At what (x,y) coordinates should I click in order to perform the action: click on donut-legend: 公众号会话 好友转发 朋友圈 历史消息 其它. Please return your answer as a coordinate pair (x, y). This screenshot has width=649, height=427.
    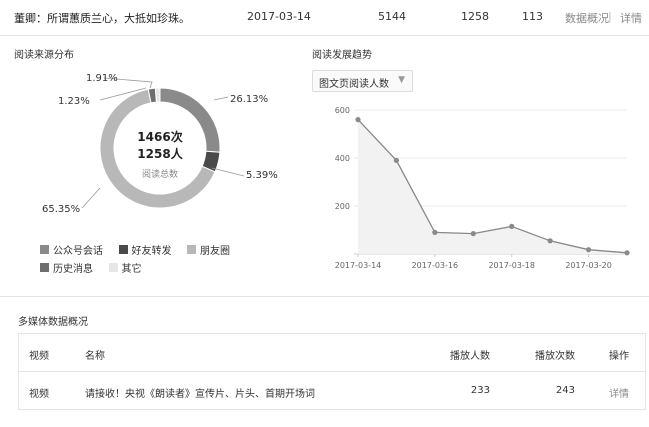
    Looking at the image, I should click on (170, 258).